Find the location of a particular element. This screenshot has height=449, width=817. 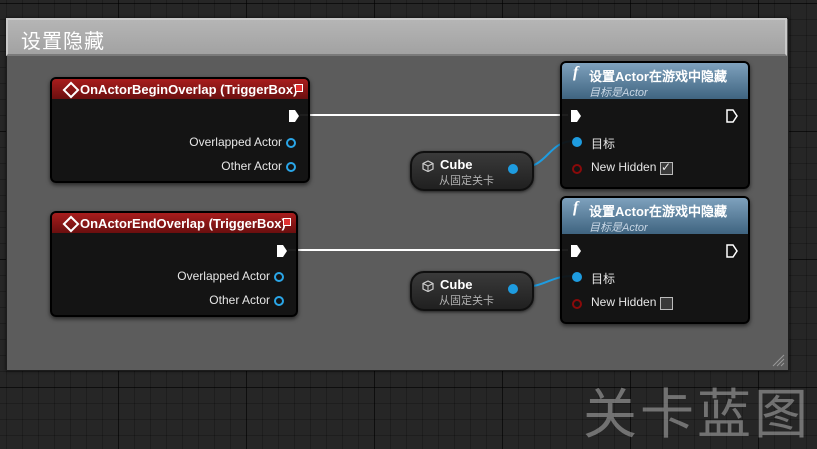

new-hidden-checkbox: ✓ is located at coordinates (666, 167).